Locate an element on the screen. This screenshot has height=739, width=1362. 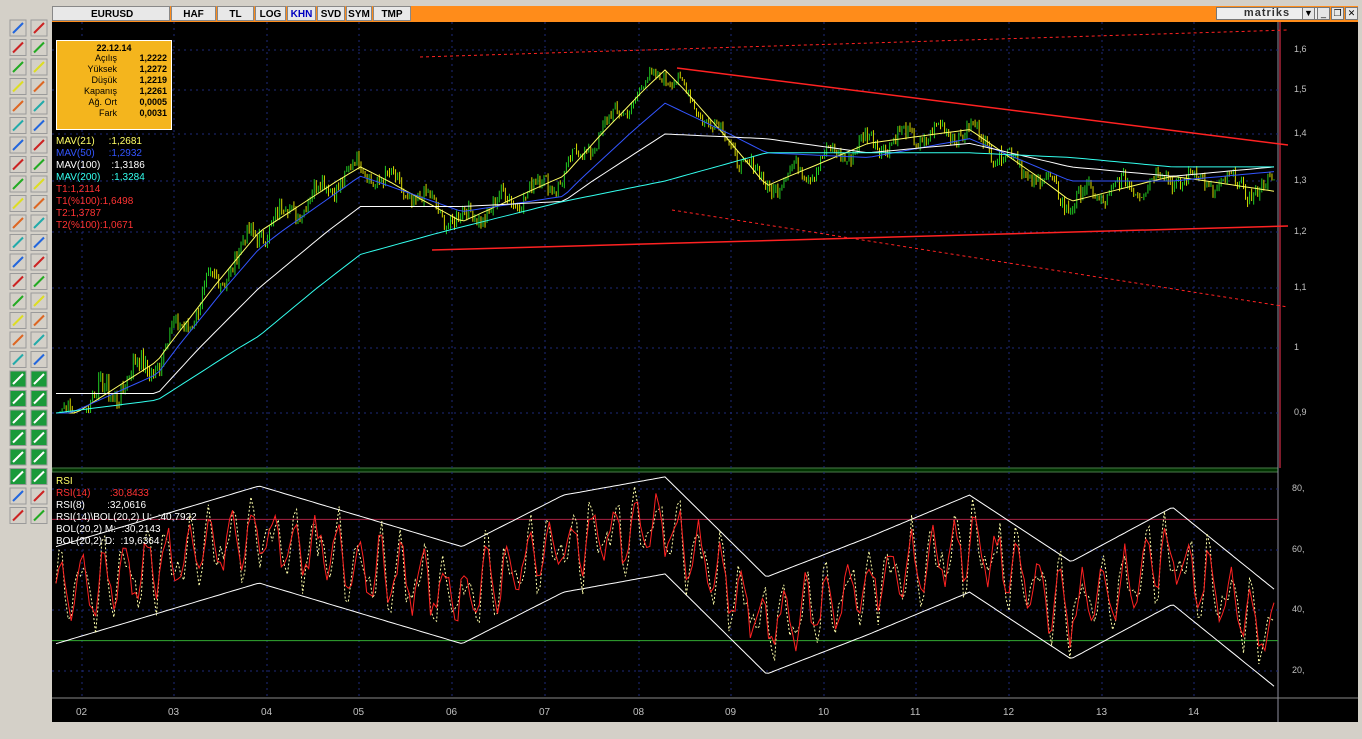
tab-haf: HAF is located at coordinates (193, 13).